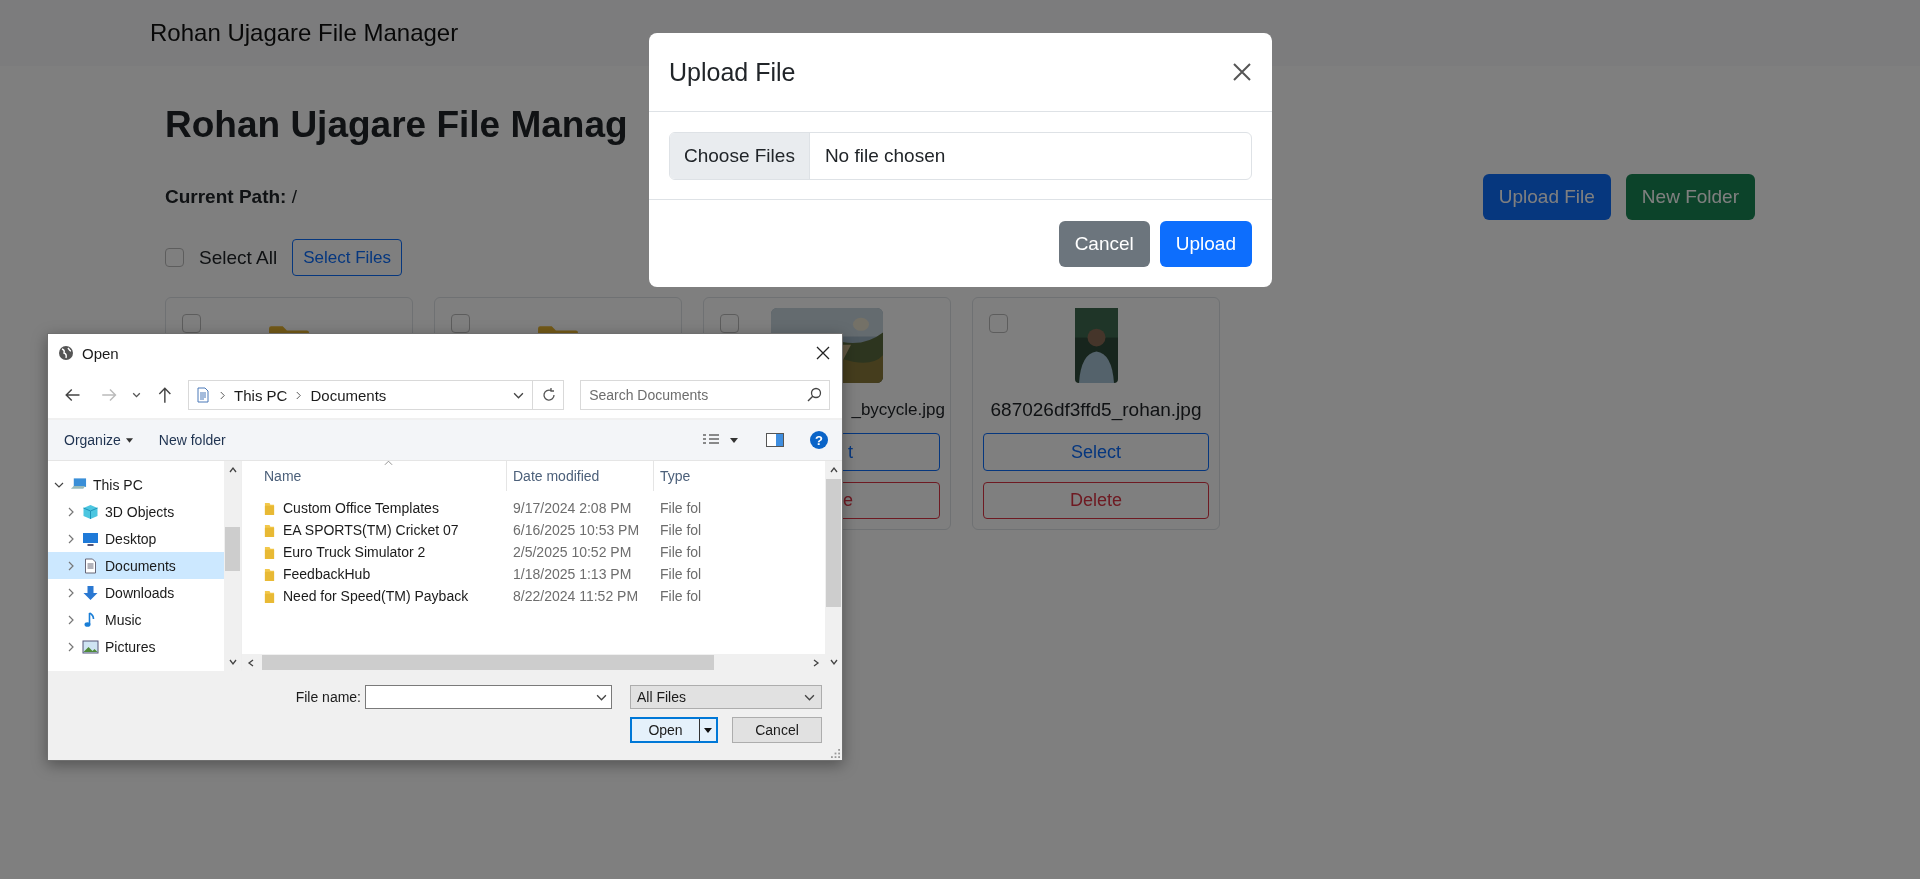  I want to click on chevron-down-icon, so click(601, 697).